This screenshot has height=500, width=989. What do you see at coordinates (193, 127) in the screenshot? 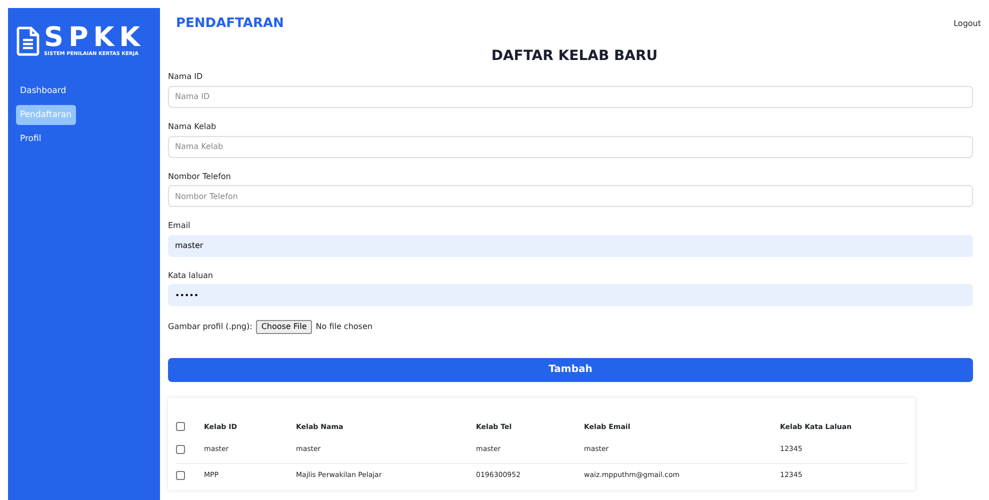
I see `field-label: Nama Kelab` at bounding box center [193, 127].